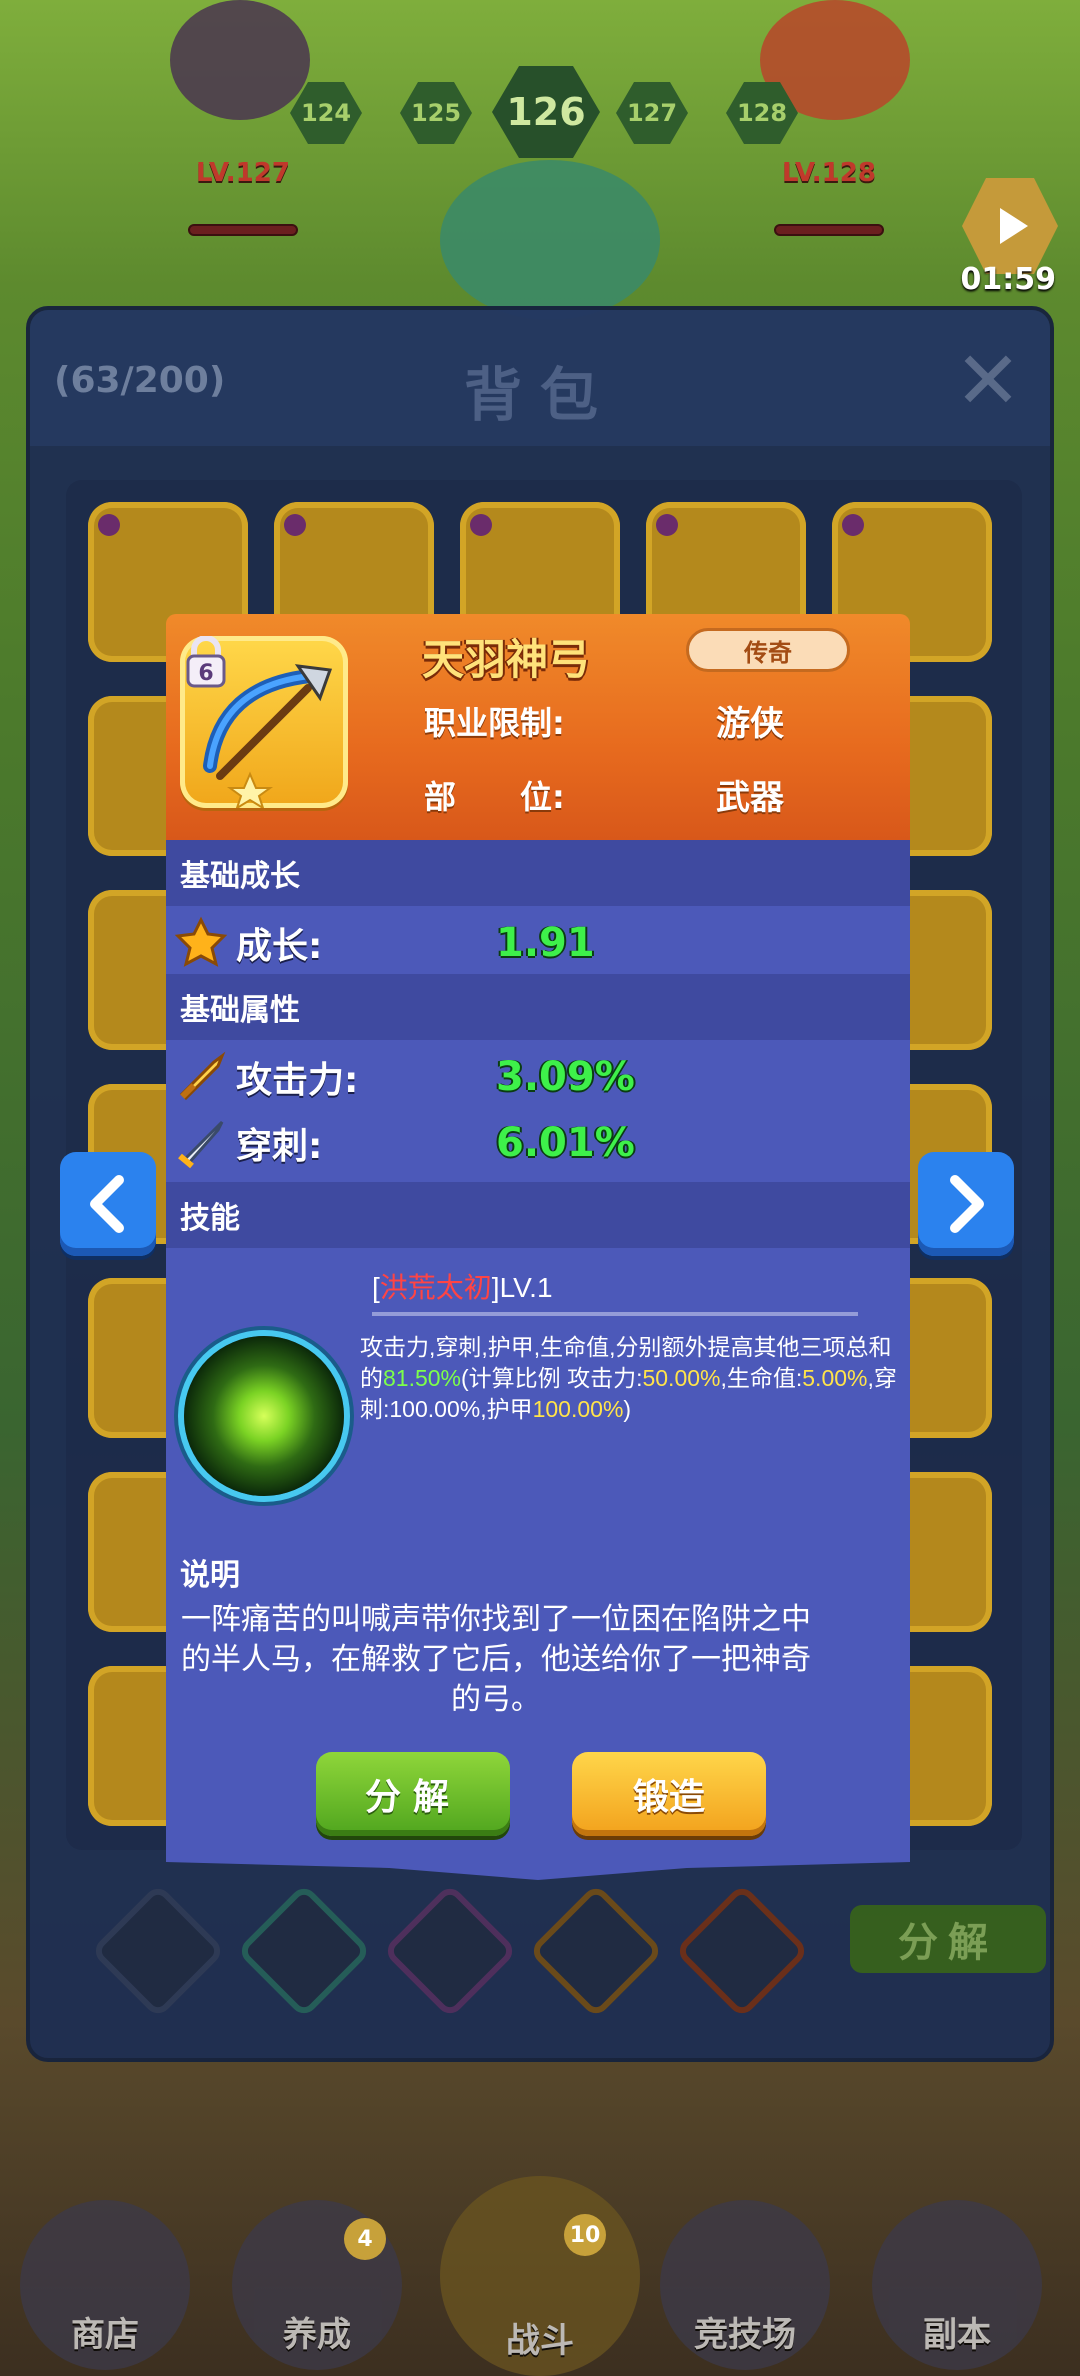  I want to click on right-hero-level: LV.128, so click(829, 173).